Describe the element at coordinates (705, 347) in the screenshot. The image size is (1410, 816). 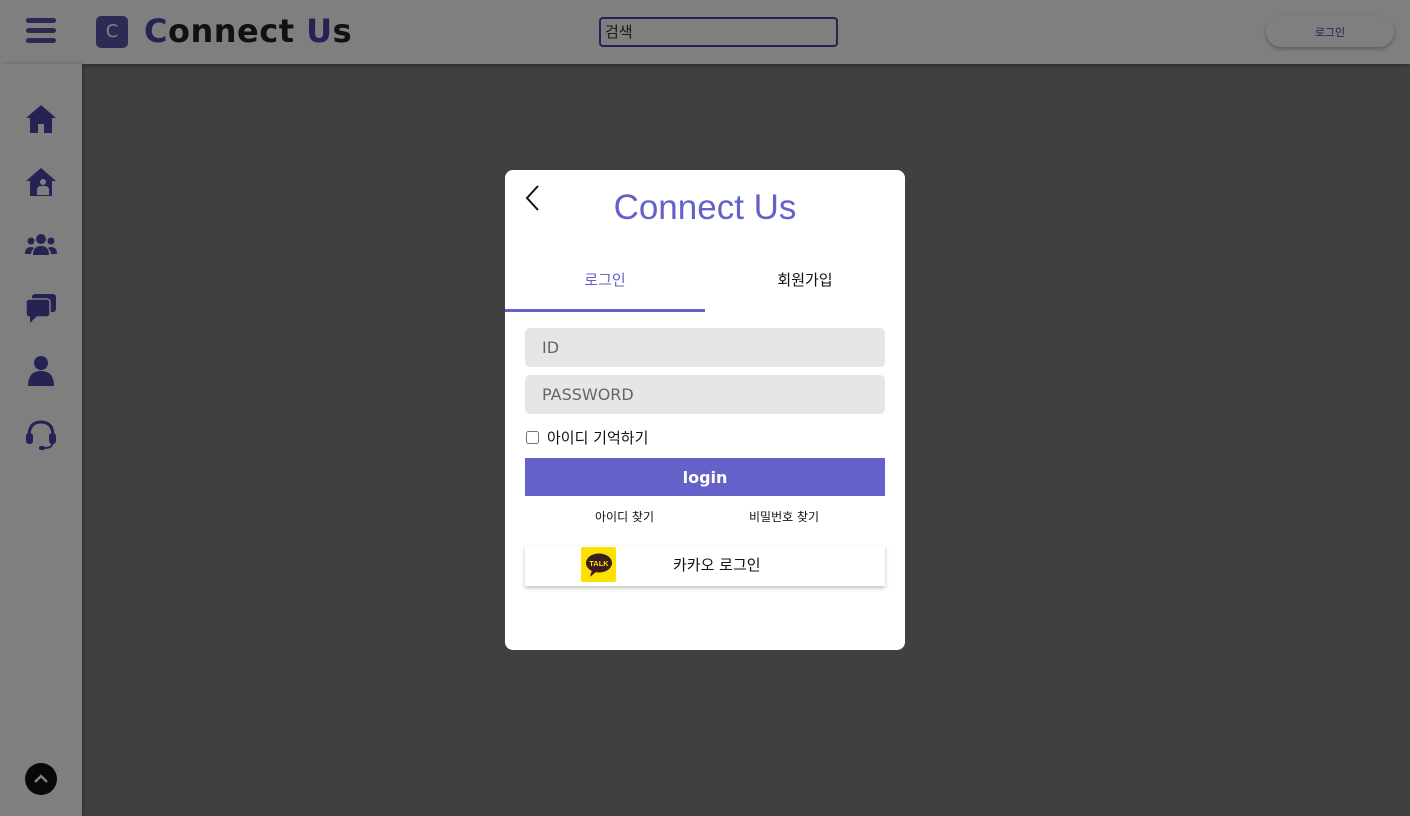
I see `id-input` at that location.